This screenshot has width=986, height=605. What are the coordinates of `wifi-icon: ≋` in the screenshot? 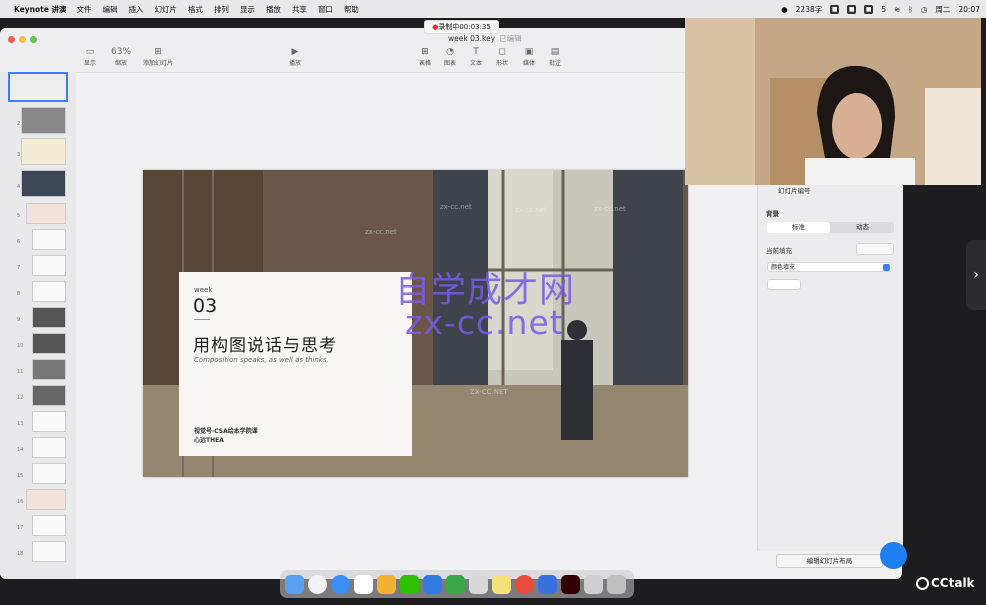 It's located at (897, 9).